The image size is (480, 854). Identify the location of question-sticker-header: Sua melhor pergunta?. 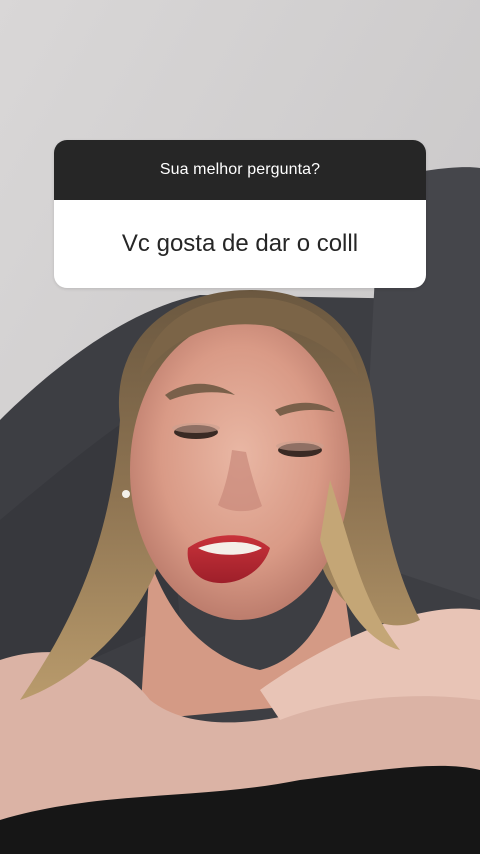
(240, 170).